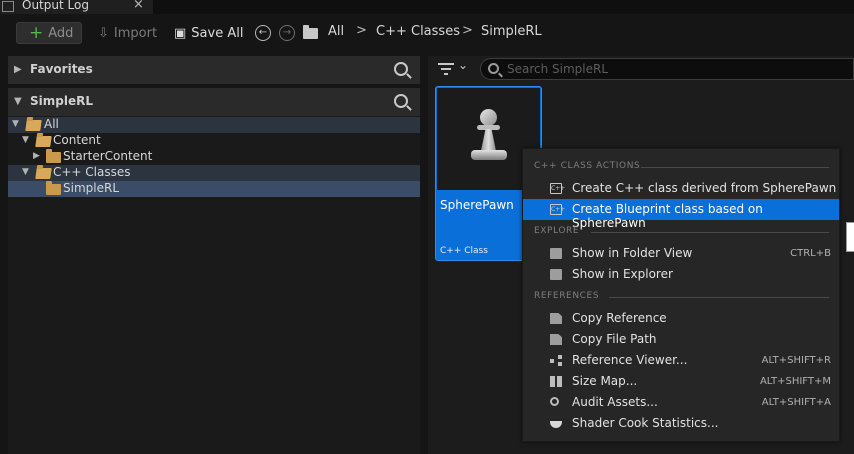 This screenshot has height=454, width=854. I want to click on favorites-title: Favorites, so click(61, 69).